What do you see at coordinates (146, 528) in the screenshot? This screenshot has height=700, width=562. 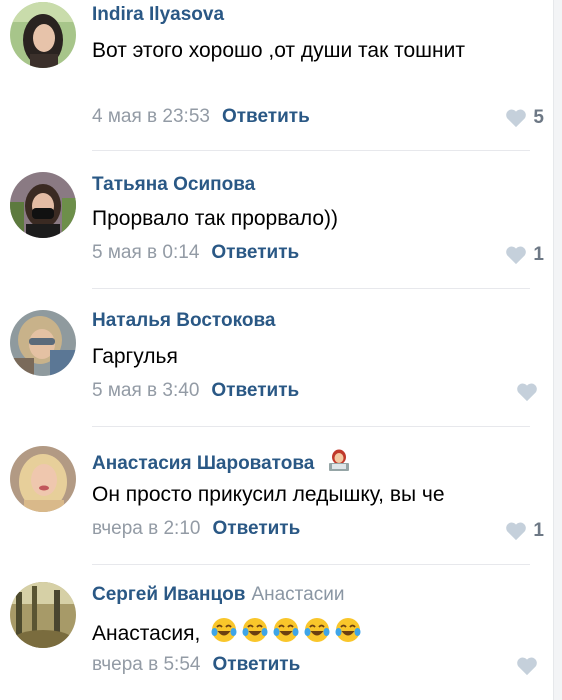 I see `comment-date: вчера в 2:10` at bounding box center [146, 528].